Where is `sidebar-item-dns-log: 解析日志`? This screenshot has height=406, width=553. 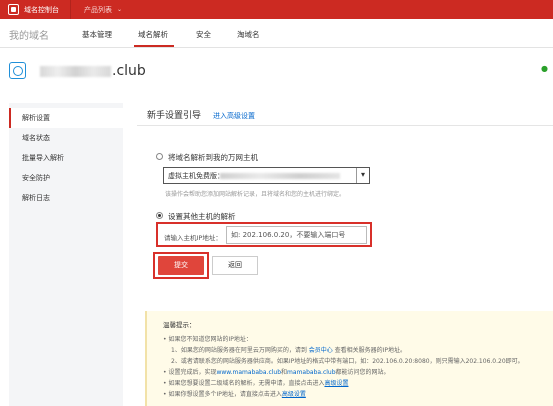
sidebar-item-dns-log: 解析日志 is located at coordinates (66, 198).